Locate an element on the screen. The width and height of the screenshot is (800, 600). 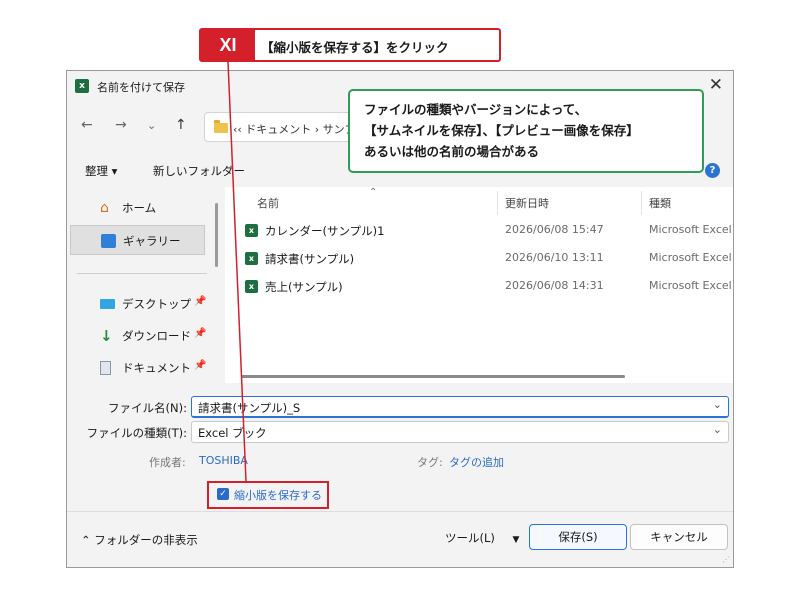
cancel-button: キャンセル is located at coordinates (679, 537).